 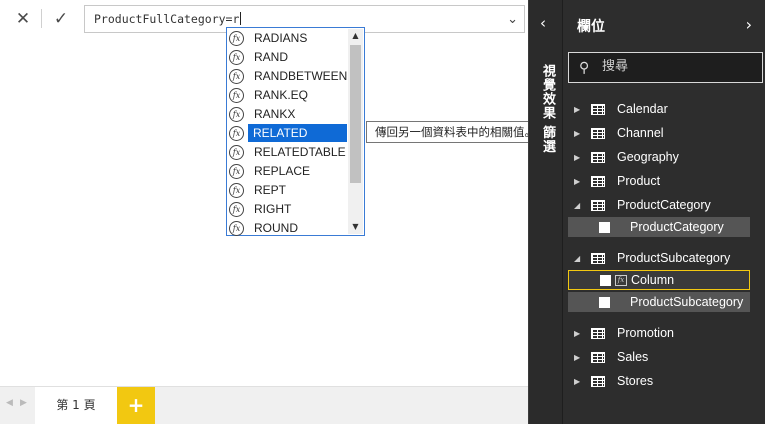 I want to click on autocomplete-item: fx RELATED, so click(x=288, y=133).